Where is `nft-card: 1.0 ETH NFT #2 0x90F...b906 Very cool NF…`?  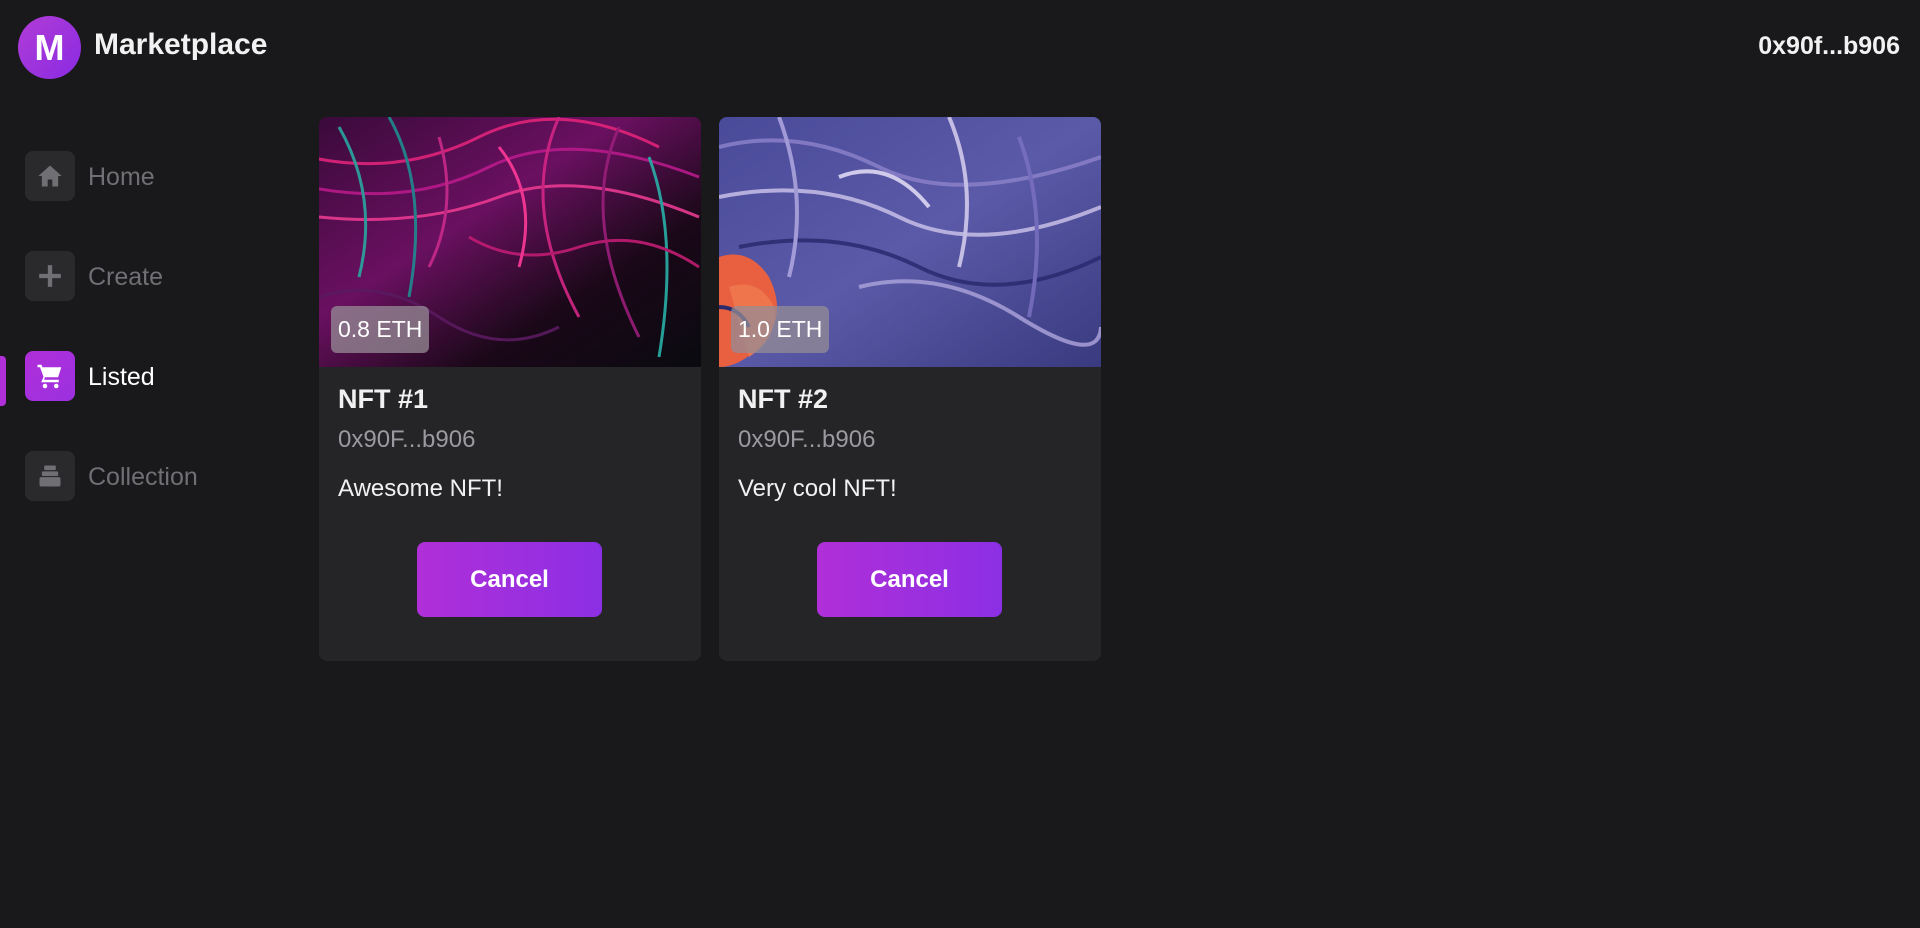 nft-card: 1.0 ETH NFT #2 0x90F...b906 Very cool NF… is located at coordinates (910, 389).